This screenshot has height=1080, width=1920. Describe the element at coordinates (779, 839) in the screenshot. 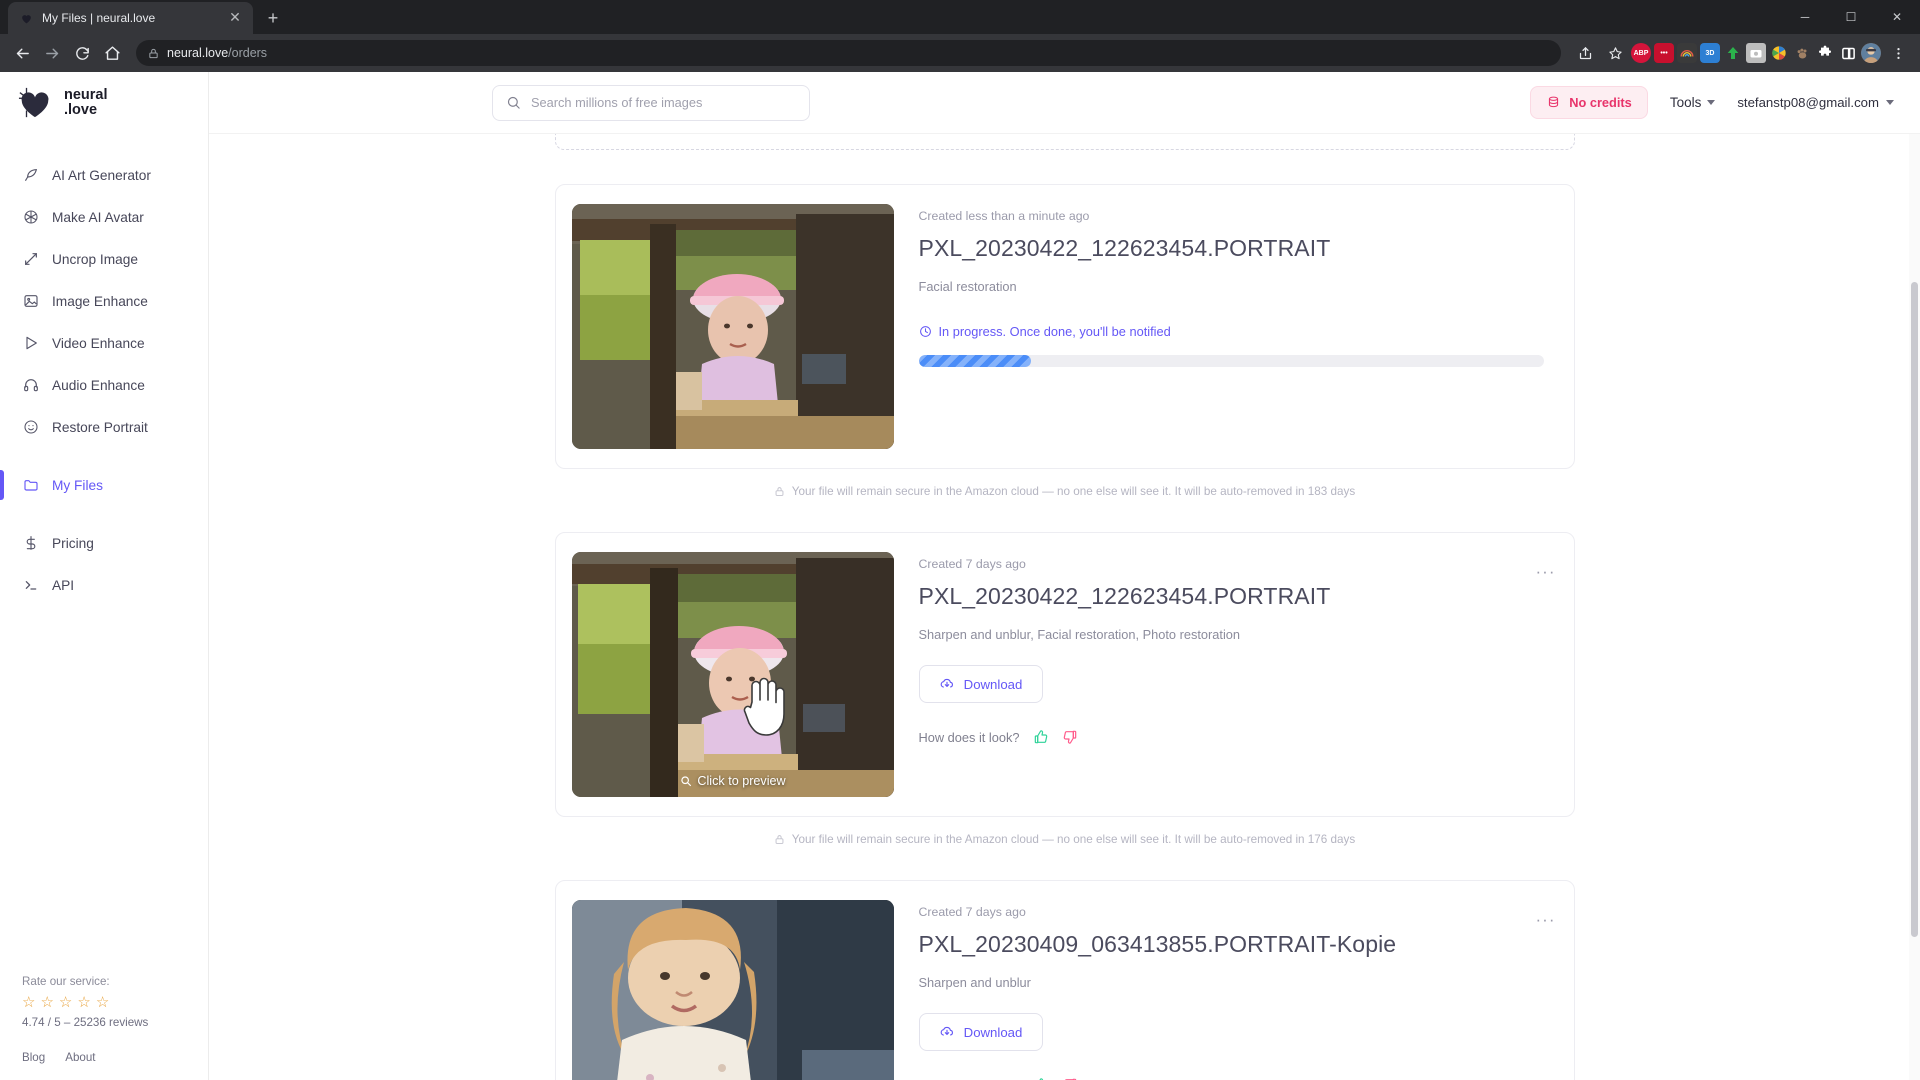

I see `lock-icon` at that location.